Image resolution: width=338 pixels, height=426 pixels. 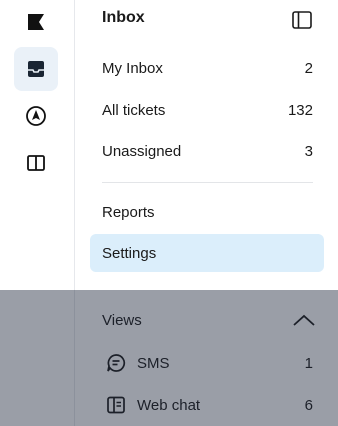 I want to click on collapse-sidebar-button, so click(x=302, y=20).